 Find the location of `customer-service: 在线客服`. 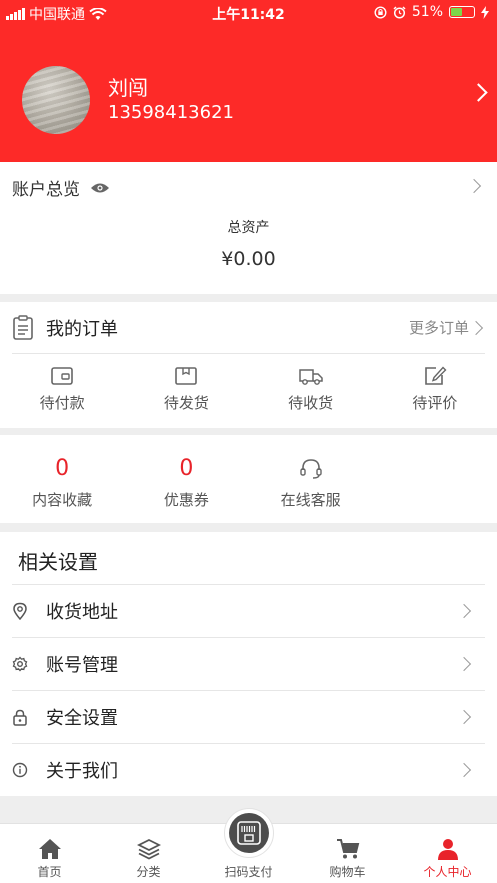

customer-service: 在线客服 is located at coordinates (311, 482).